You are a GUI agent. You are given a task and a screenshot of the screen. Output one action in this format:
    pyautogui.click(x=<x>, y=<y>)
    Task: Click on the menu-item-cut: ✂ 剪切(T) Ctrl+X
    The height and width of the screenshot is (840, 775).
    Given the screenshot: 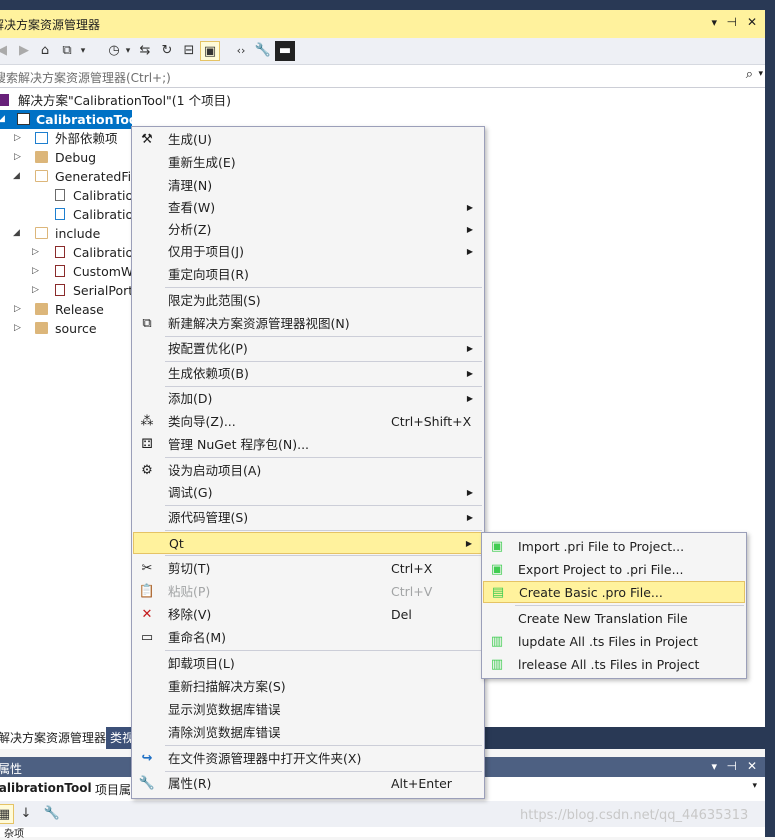 What is the action you would take?
    pyautogui.click(x=308, y=569)
    